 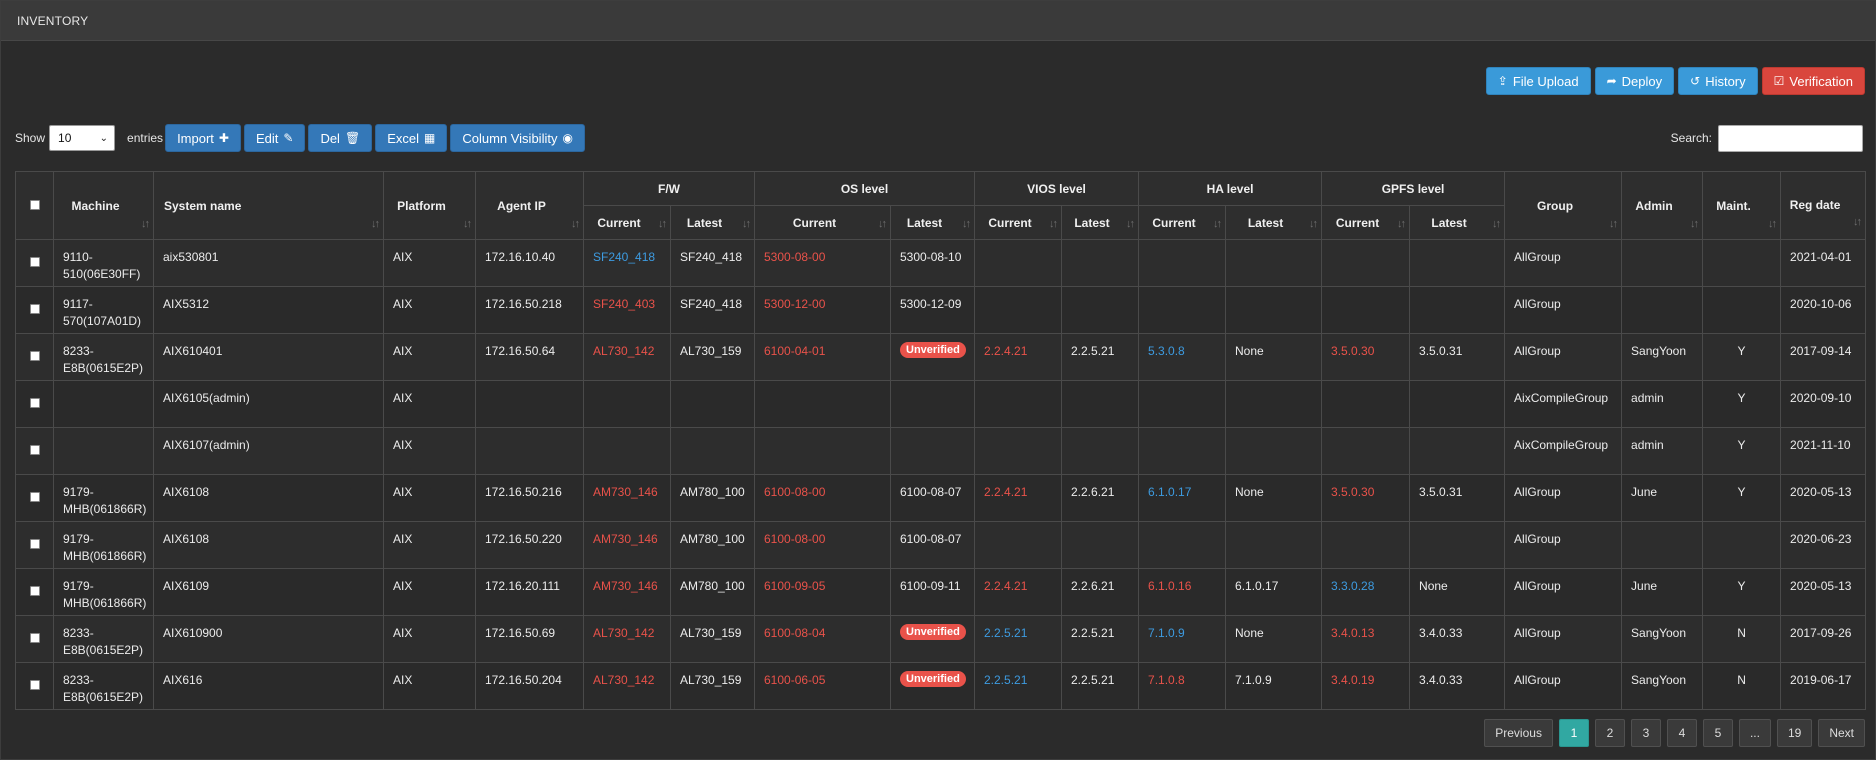 What do you see at coordinates (1274, 686) in the screenshot?
I see `cell-ha-latest: 7.1.0.9` at bounding box center [1274, 686].